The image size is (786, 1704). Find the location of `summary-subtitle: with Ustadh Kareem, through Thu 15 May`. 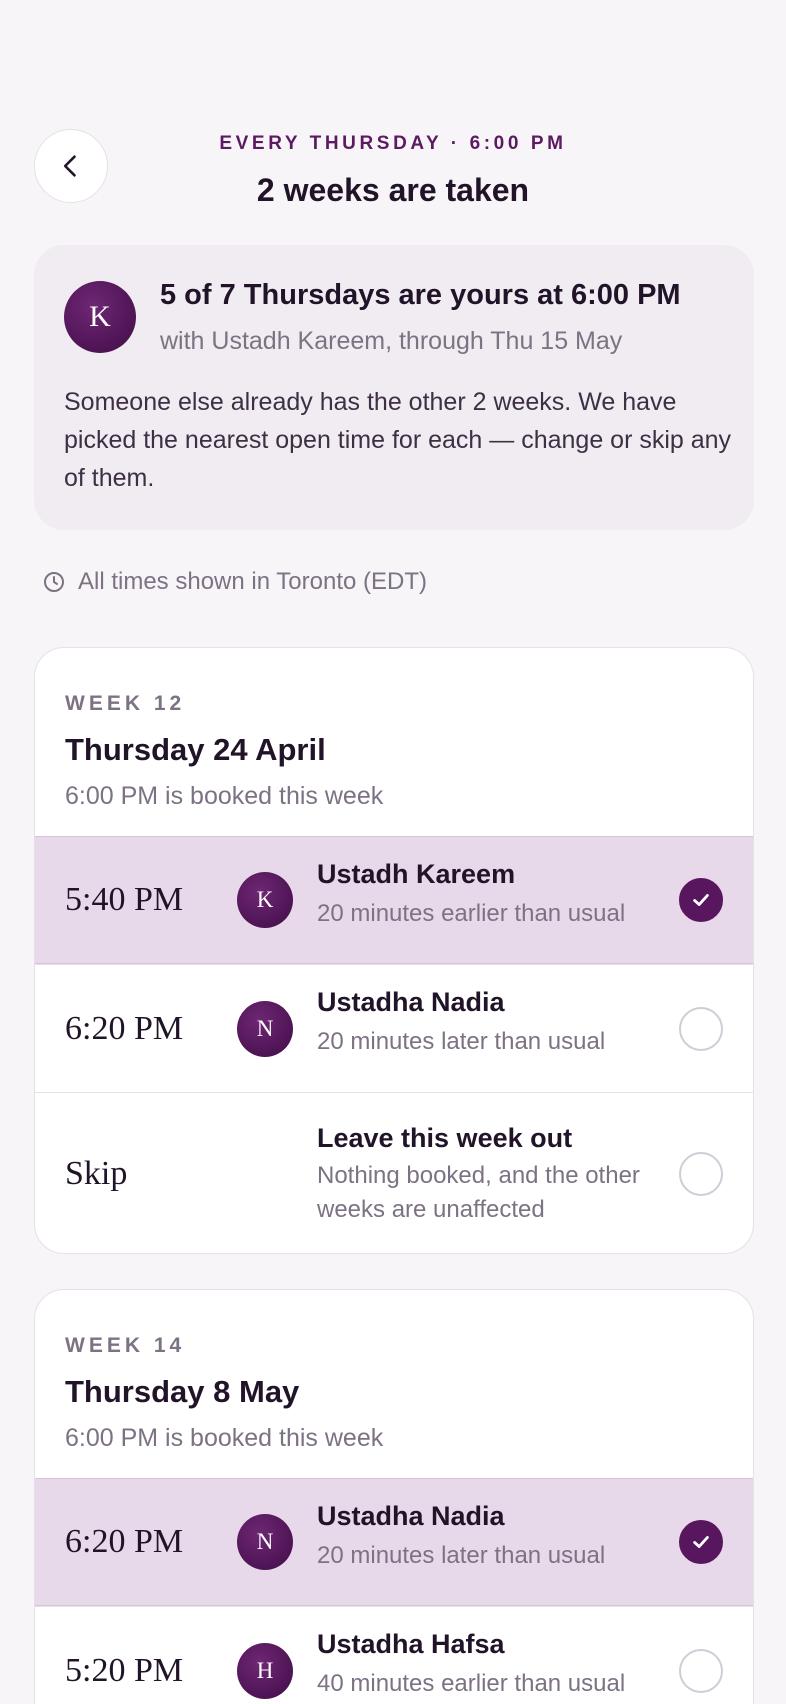

summary-subtitle: with Ustadh Kareem, through Thu 15 May is located at coordinates (391, 341).